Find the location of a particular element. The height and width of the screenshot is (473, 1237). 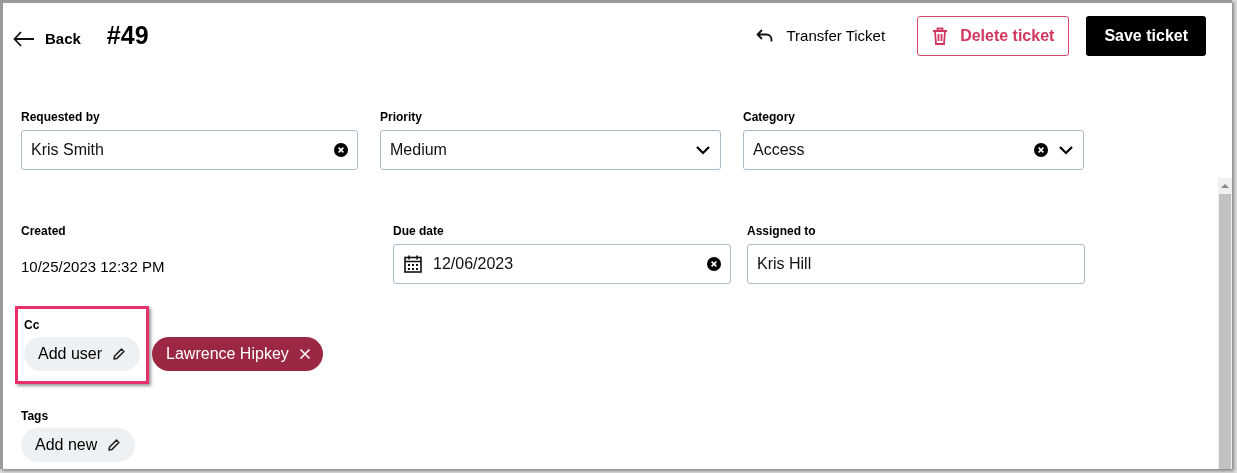

back-arrow-icon is located at coordinates (24, 39).